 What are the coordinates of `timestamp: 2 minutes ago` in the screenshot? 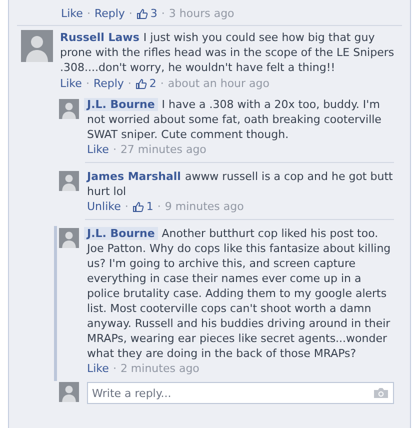 It's located at (160, 368).